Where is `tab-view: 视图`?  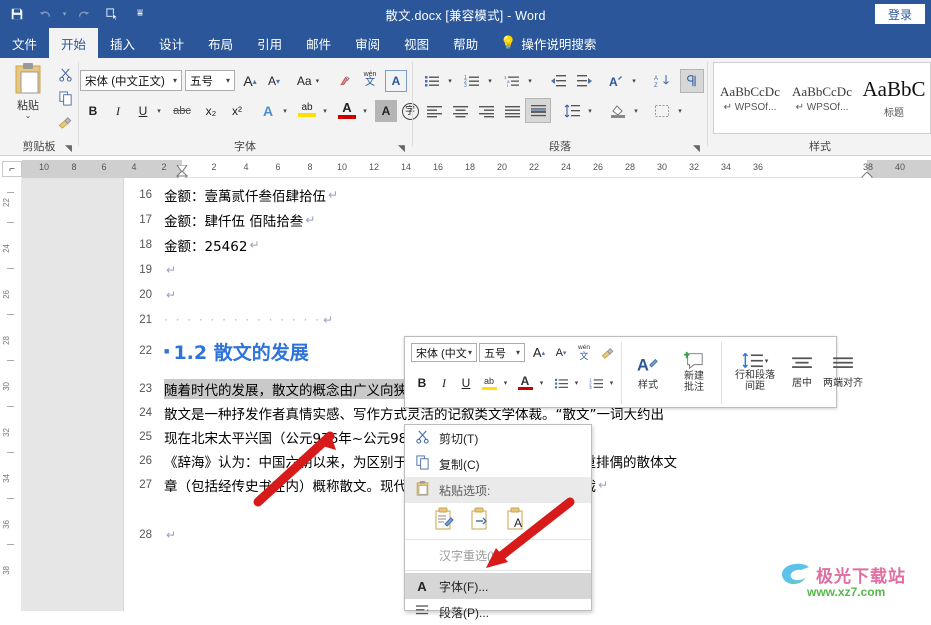 tab-view: 视图 is located at coordinates (416, 43).